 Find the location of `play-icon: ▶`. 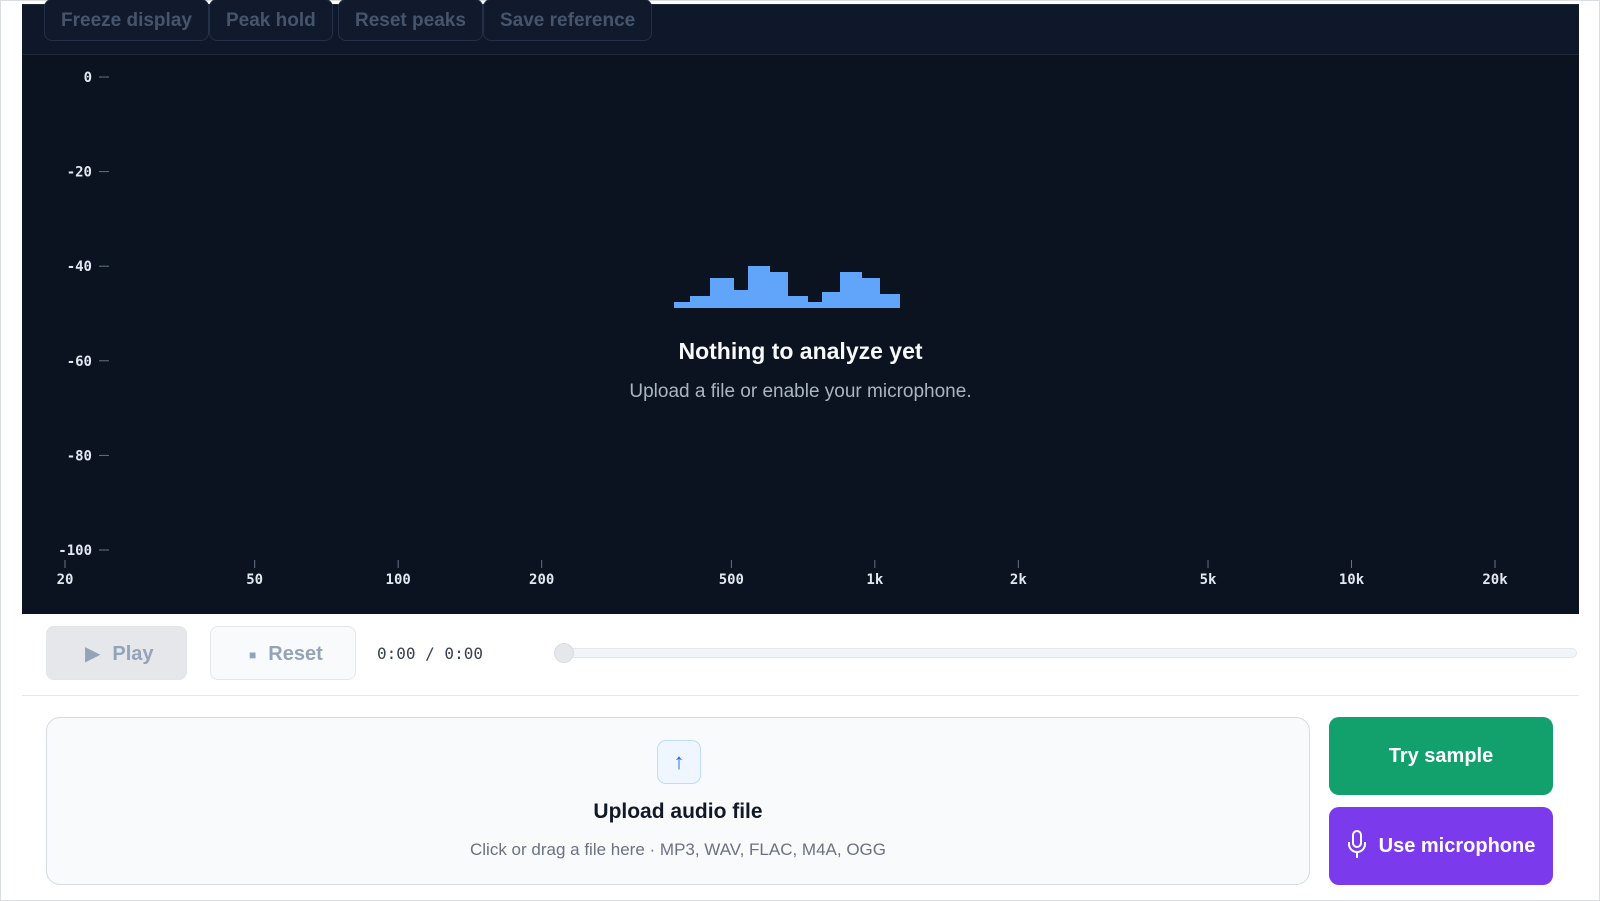

play-icon: ▶ is located at coordinates (93, 654).